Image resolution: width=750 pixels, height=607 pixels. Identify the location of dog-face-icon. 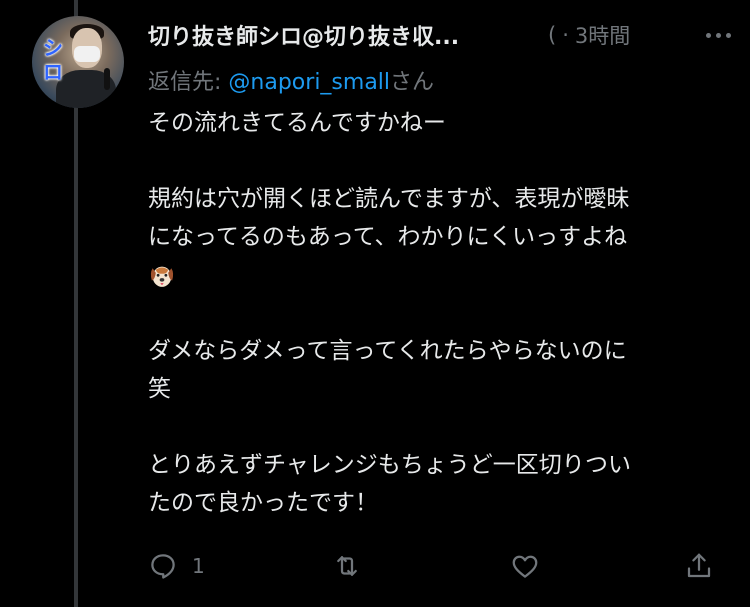
(162, 276).